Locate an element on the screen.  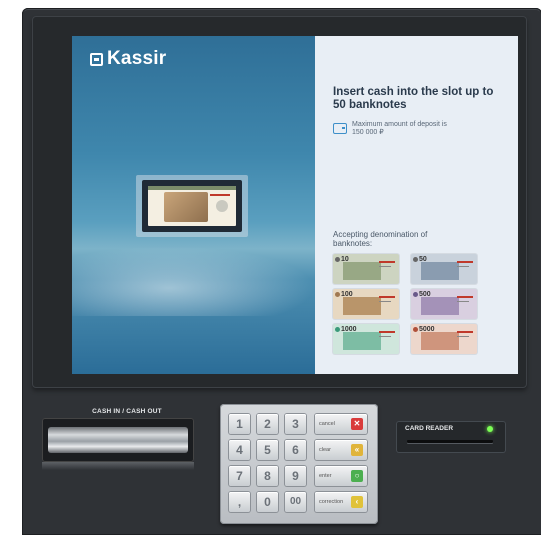
key-1: 1 is located at coordinates (239, 424).